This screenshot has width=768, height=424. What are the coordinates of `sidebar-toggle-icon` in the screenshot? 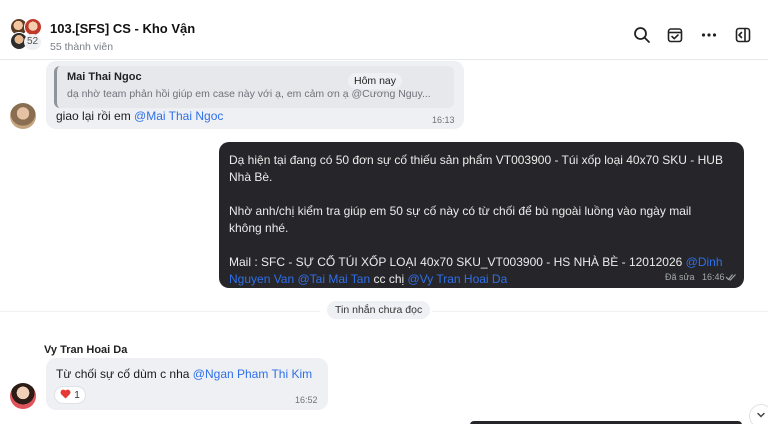 It's located at (743, 35).